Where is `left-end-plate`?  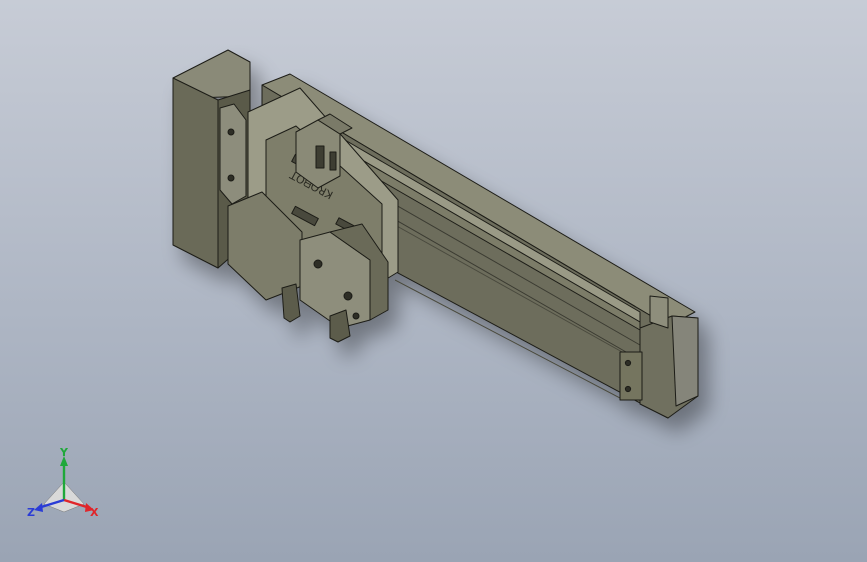
left-end-plate is located at coordinates (233, 154).